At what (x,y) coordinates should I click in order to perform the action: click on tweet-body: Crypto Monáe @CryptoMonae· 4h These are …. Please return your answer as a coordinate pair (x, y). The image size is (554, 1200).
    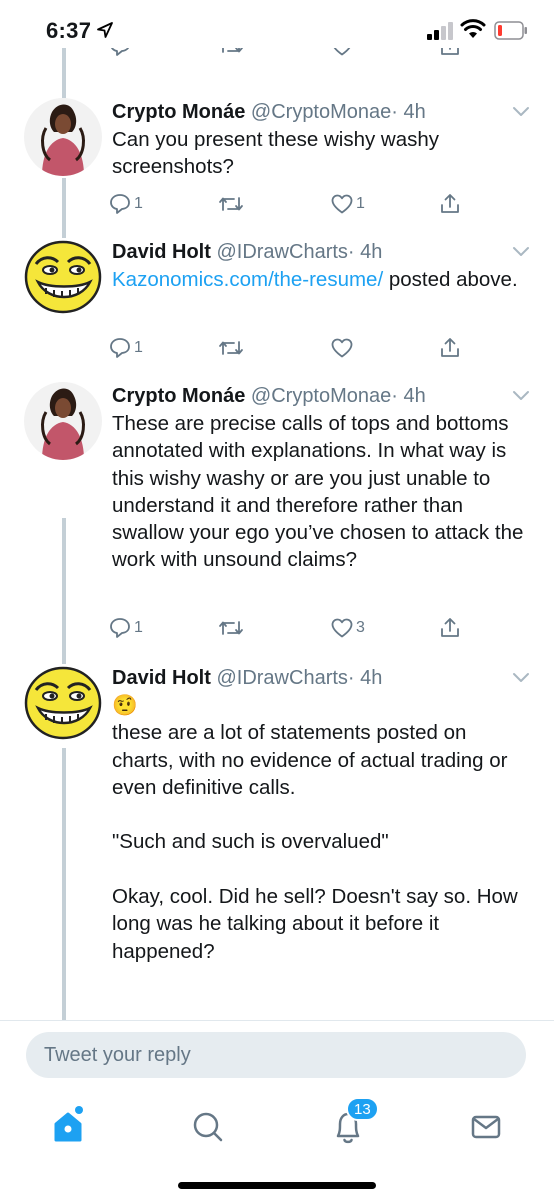
    Looking at the image, I should click on (318, 478).